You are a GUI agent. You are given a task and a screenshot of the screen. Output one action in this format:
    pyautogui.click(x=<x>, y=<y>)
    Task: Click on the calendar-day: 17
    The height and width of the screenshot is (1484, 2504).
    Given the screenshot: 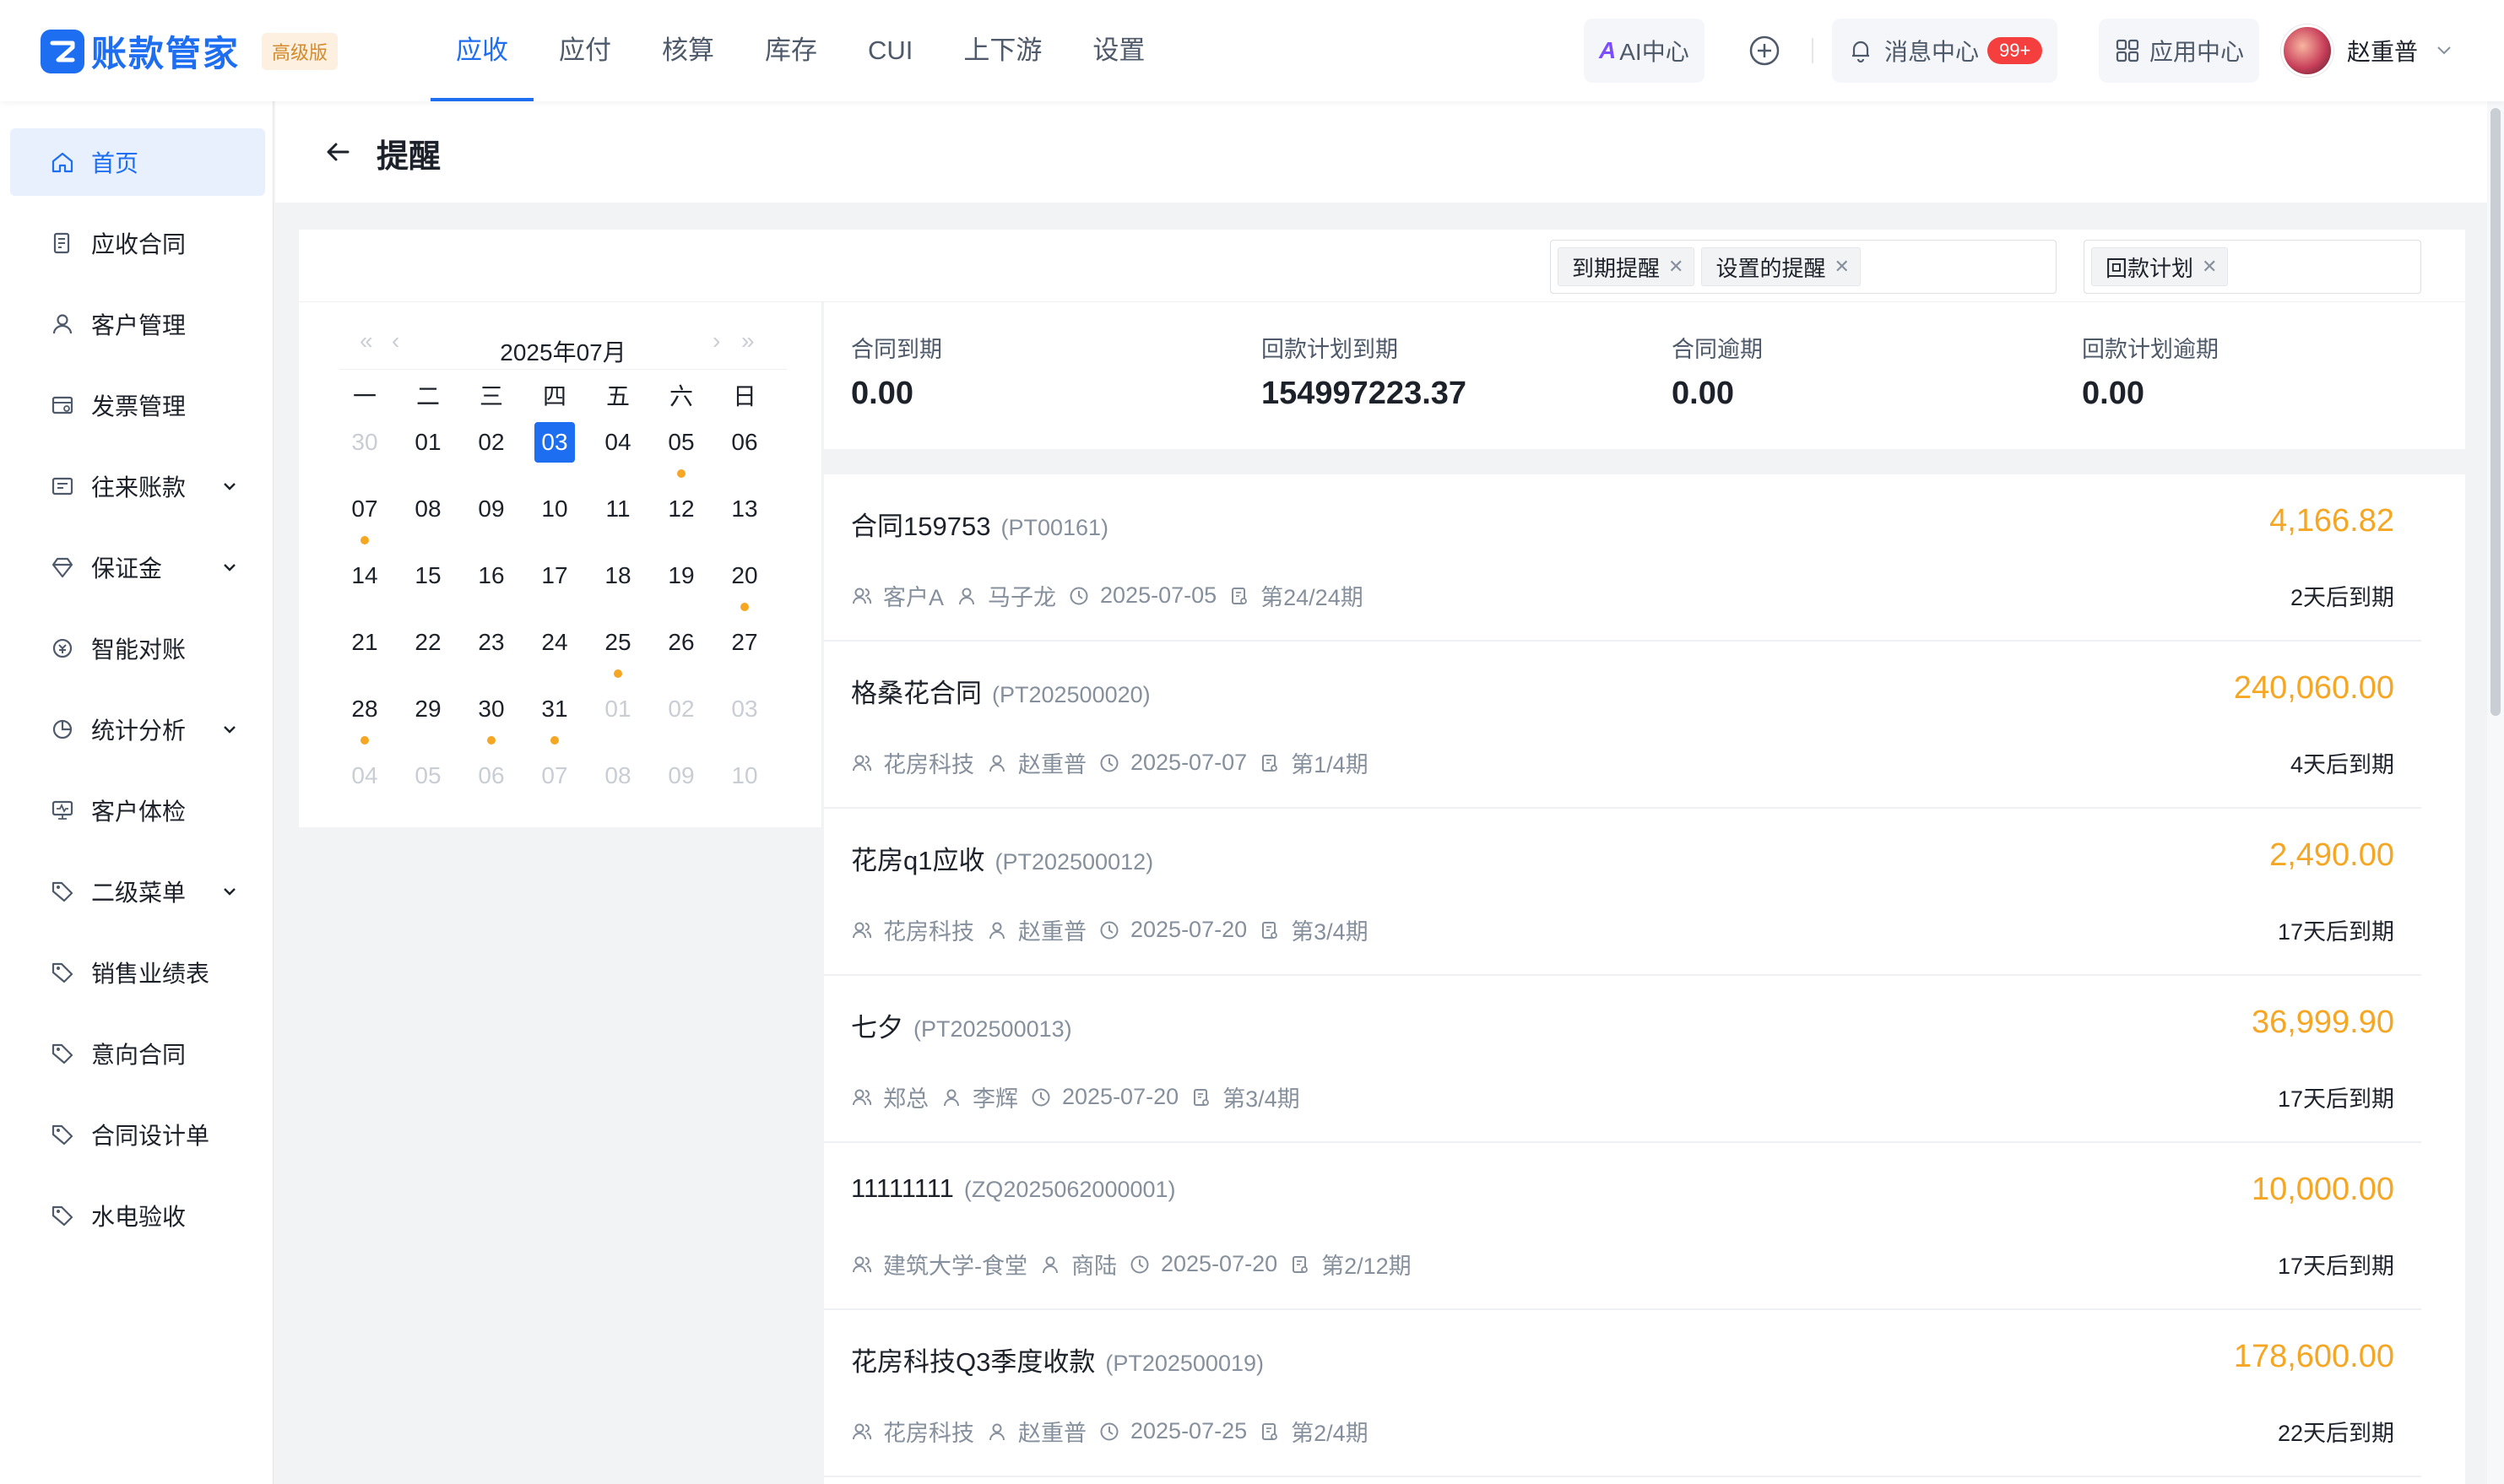 What is the action you would take?
    pyautogui.click(x=555, y=575)
    